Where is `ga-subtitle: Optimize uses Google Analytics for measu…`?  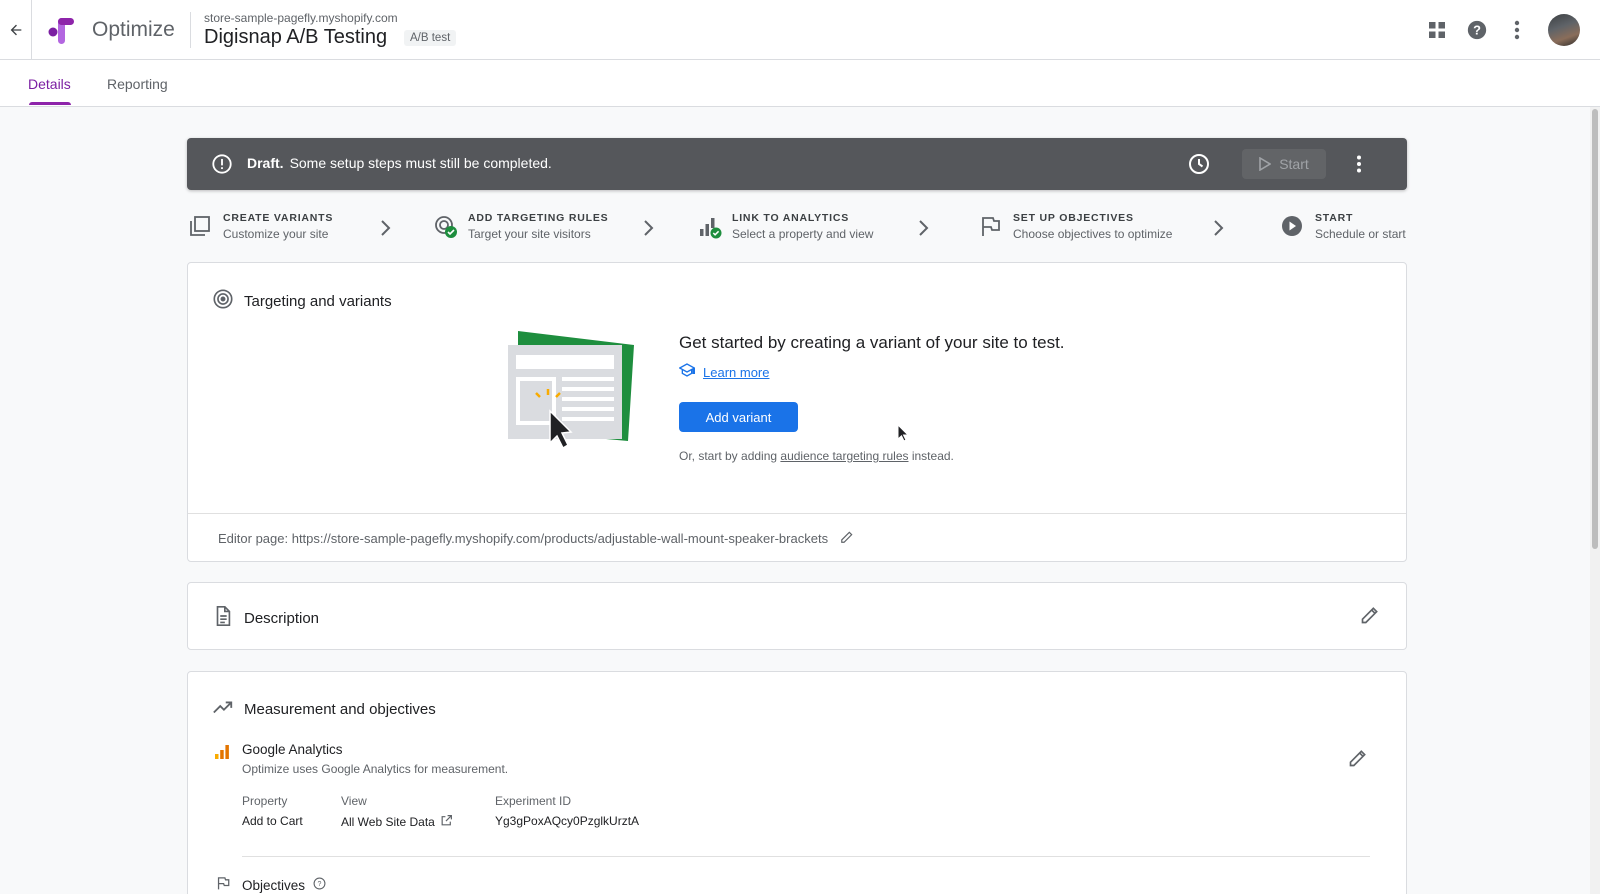 ga-subtitle: Optimize uses Google Analytics for measu… is located at coordinates (375, 769).